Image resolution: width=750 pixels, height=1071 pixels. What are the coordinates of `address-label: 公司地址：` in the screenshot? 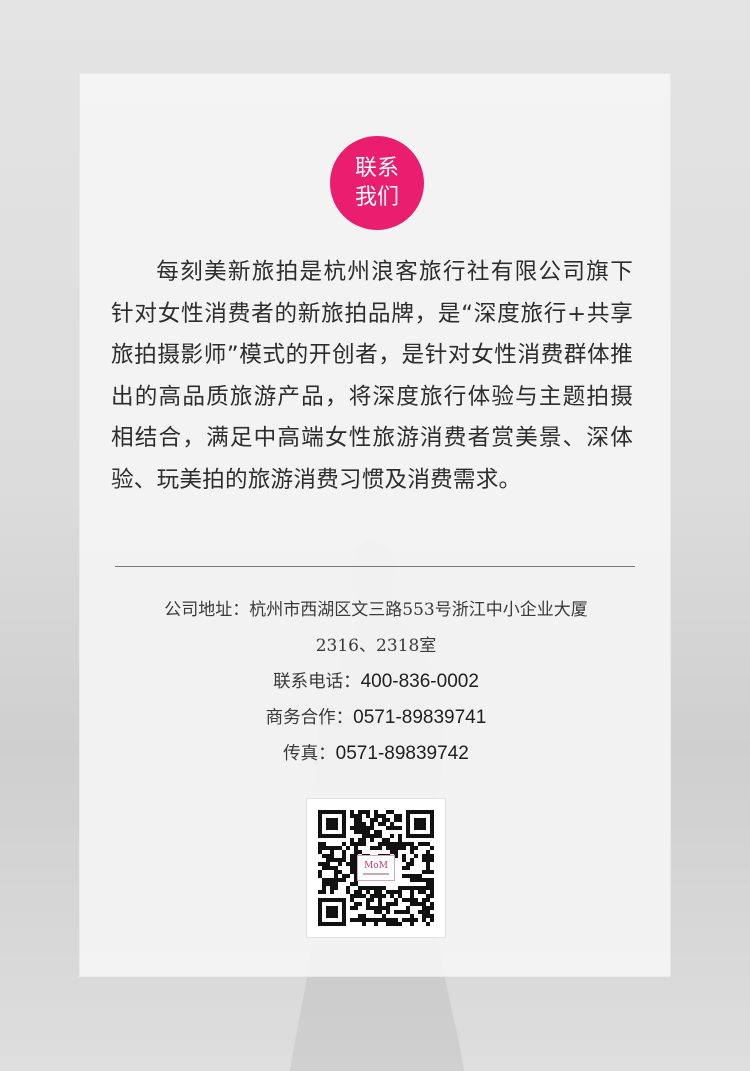 It's located at (207, 610).